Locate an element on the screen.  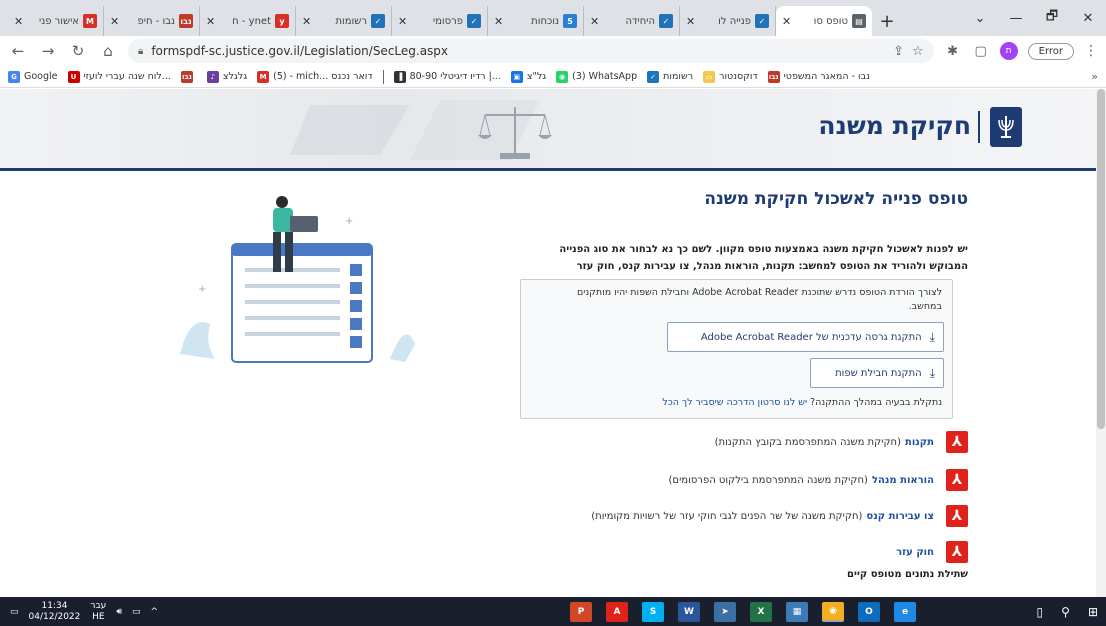
form-link: חוק עזר is located at coordinates (915, 552).